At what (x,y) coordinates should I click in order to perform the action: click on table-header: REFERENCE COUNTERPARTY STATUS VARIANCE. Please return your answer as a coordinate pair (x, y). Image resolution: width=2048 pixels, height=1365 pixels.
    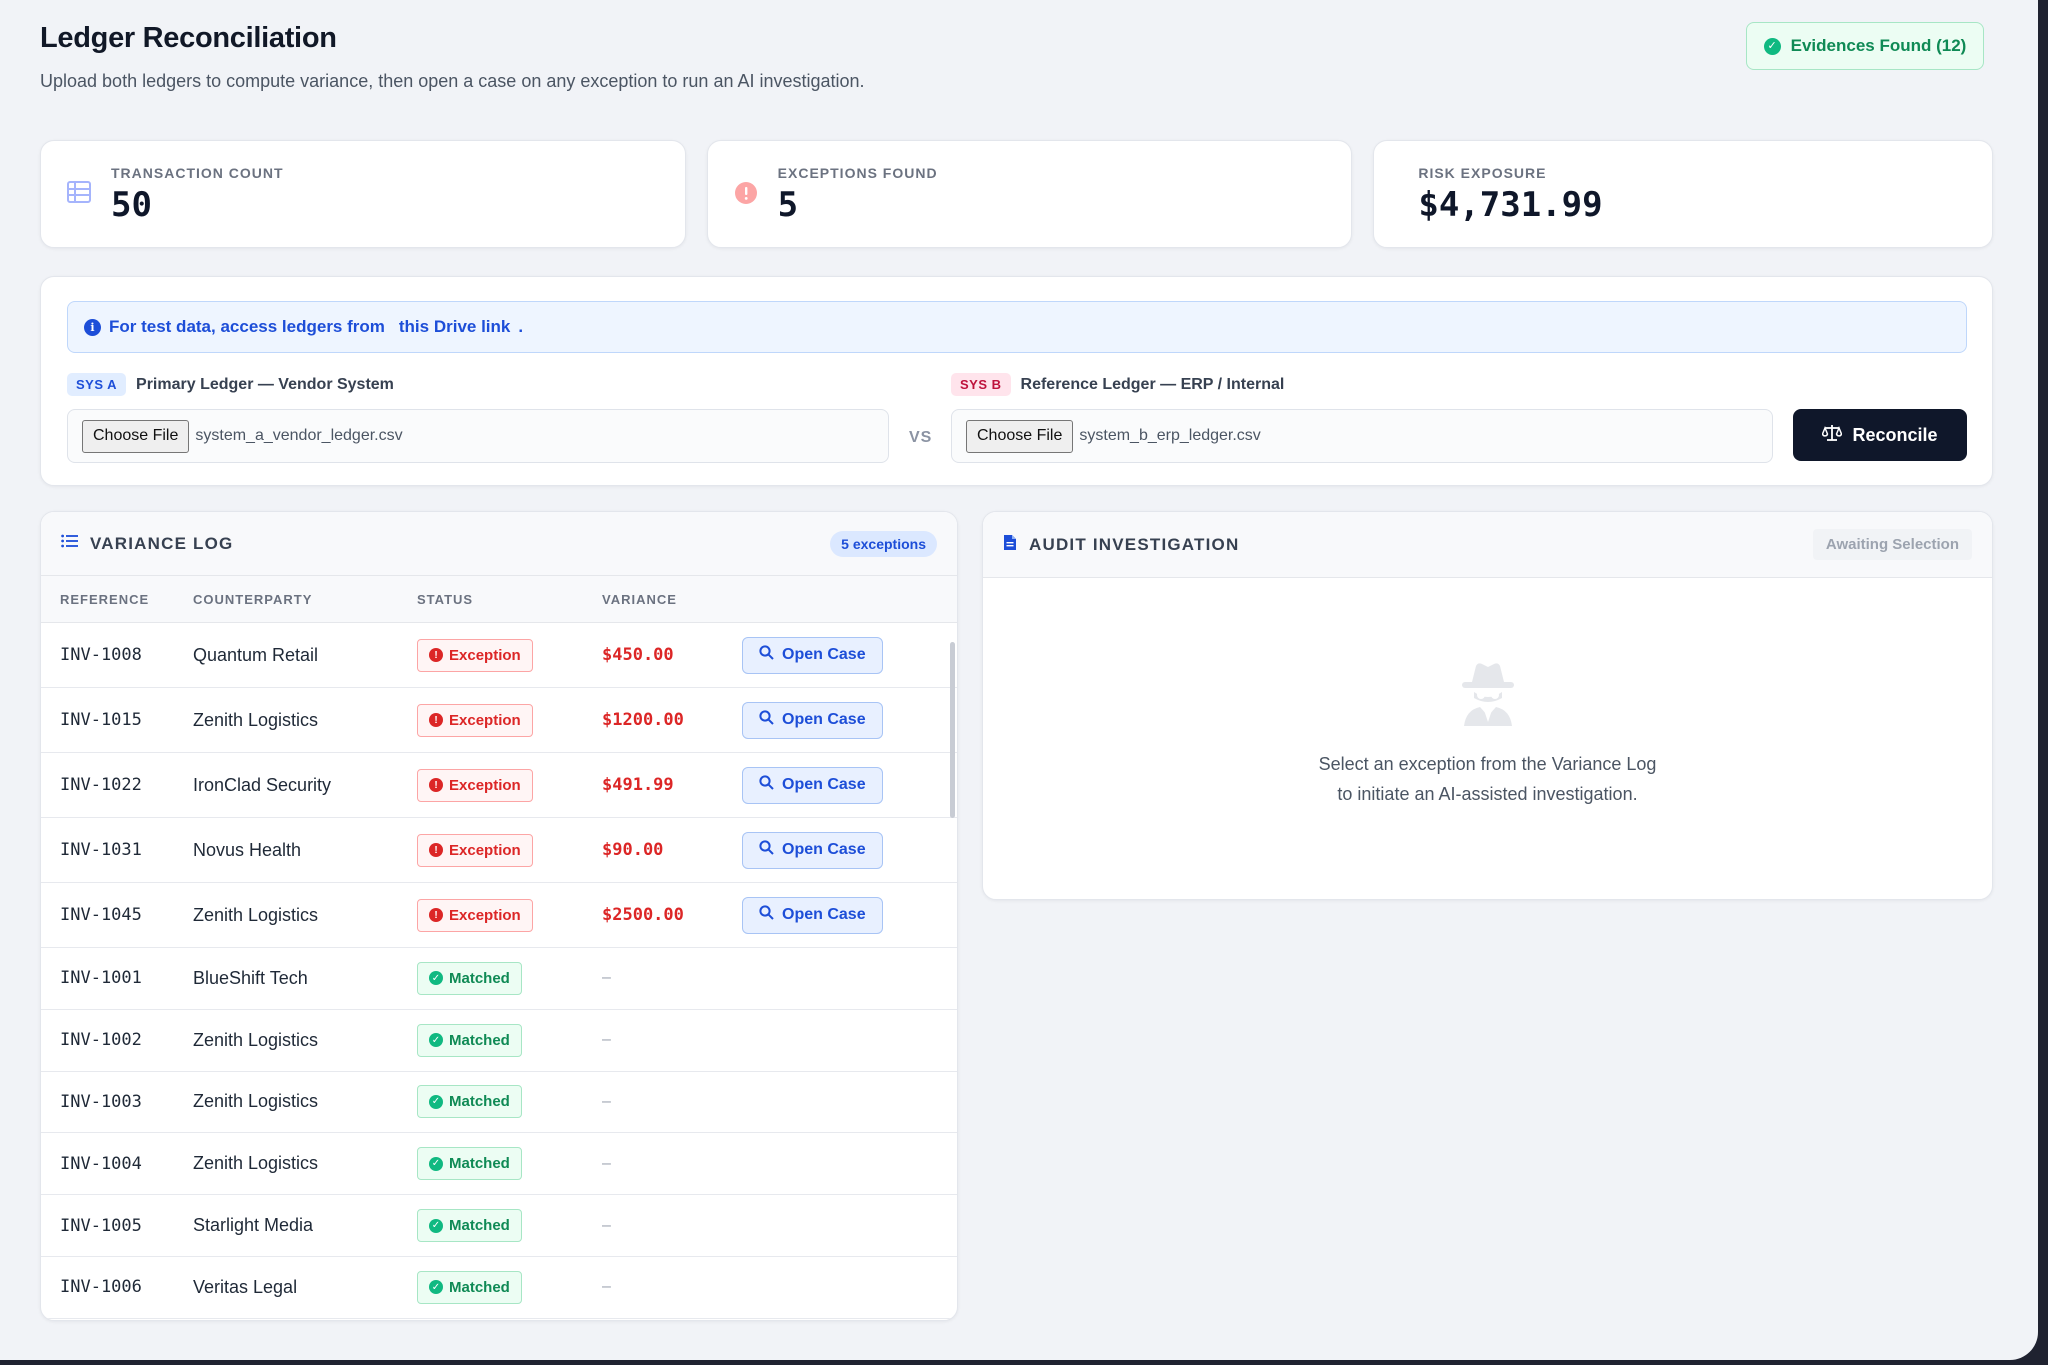
    Looking at the image, I should click on (499, 599).